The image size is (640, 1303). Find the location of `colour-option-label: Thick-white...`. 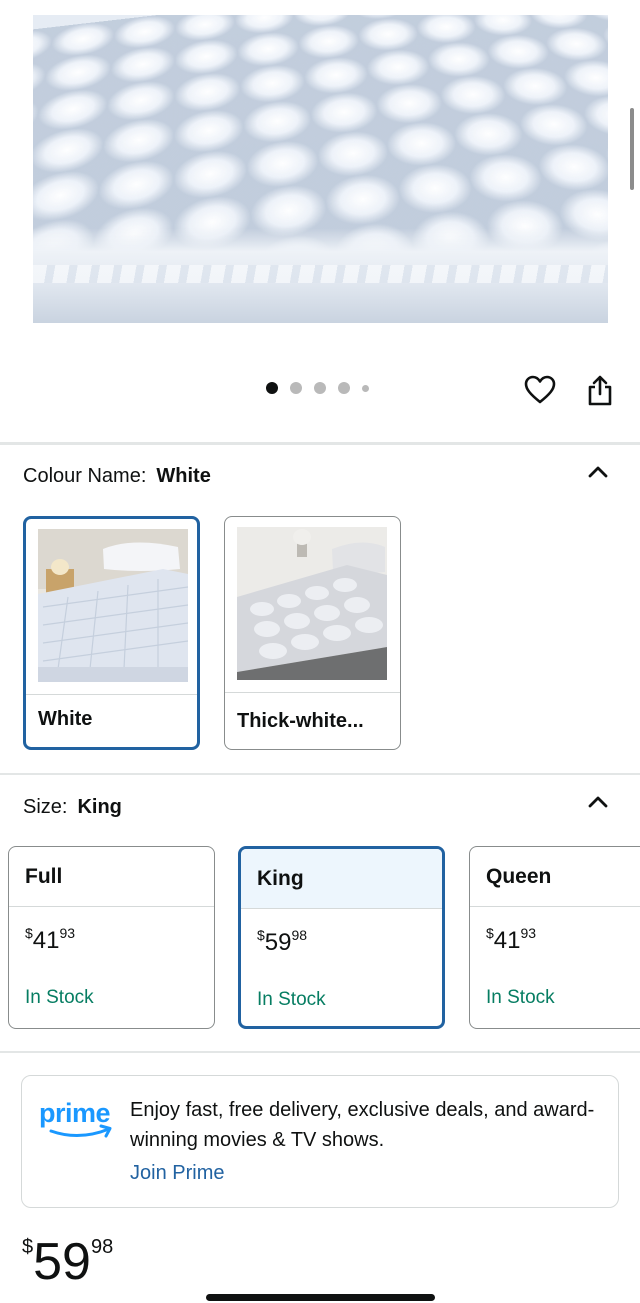

colour-option-label: Thick-white... is located at coordinates (300, 721).